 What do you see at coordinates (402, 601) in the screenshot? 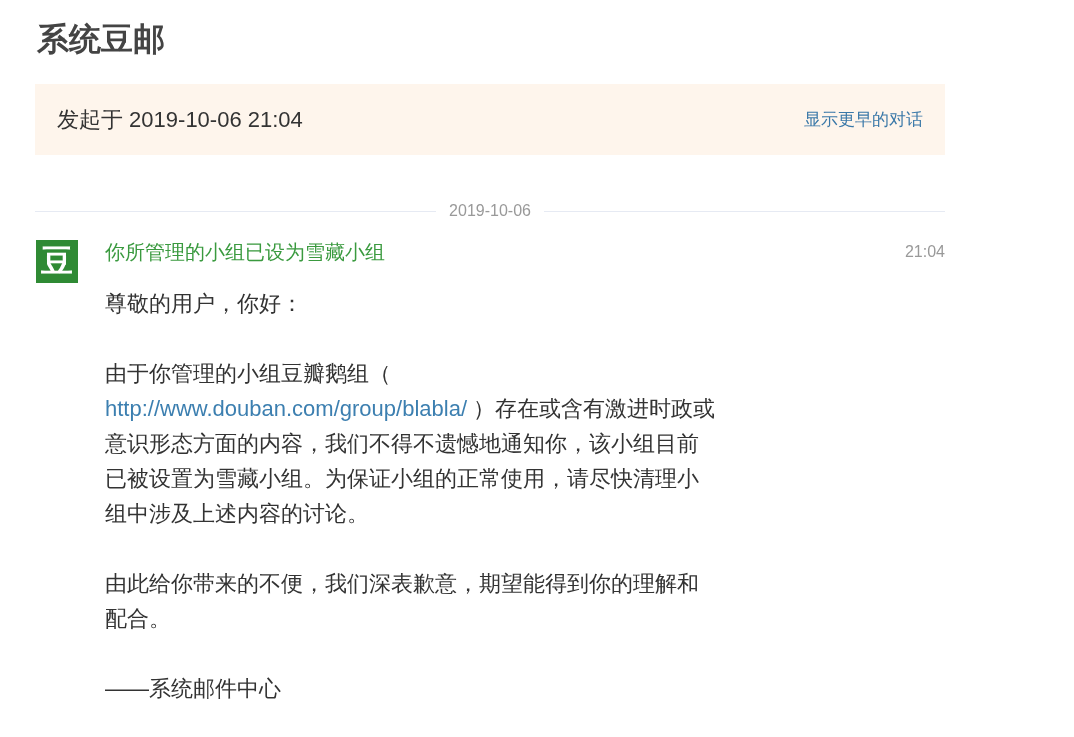
I see `message-paragraph: 由此给你带来的不便，我们深表歉意，期望能得到你的理解和配合。` at bounding box center [402, 601].